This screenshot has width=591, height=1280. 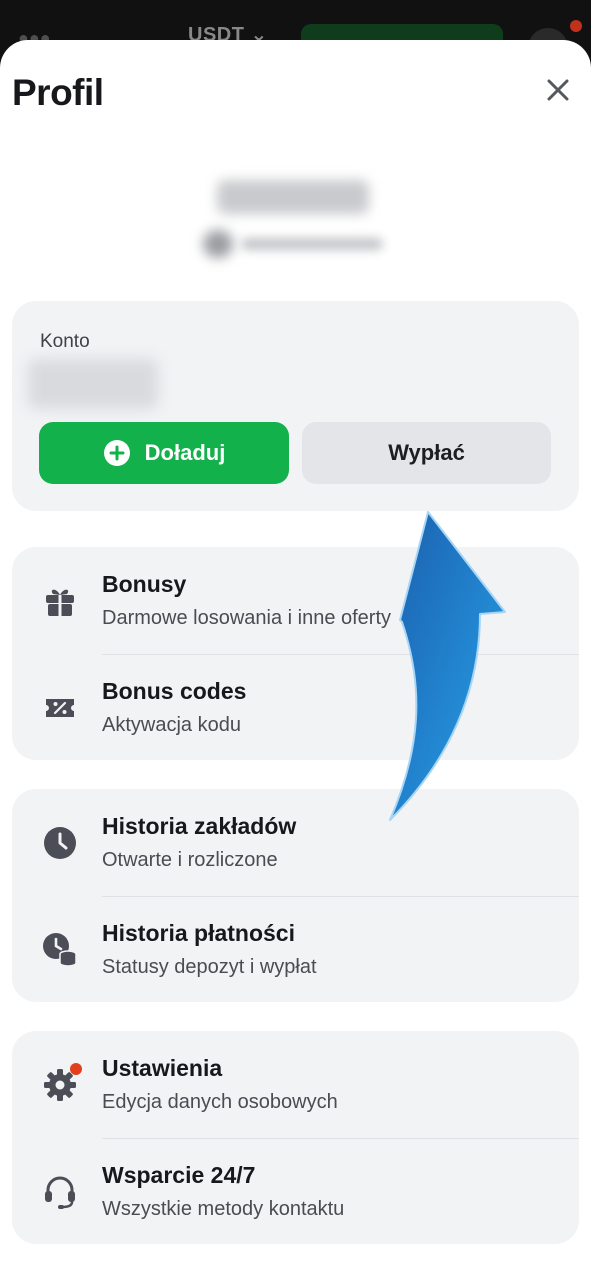 What do you see at coordinates (60, 843) in the screenshot?
I see `clock-icon` at bounding box center [60, 843].